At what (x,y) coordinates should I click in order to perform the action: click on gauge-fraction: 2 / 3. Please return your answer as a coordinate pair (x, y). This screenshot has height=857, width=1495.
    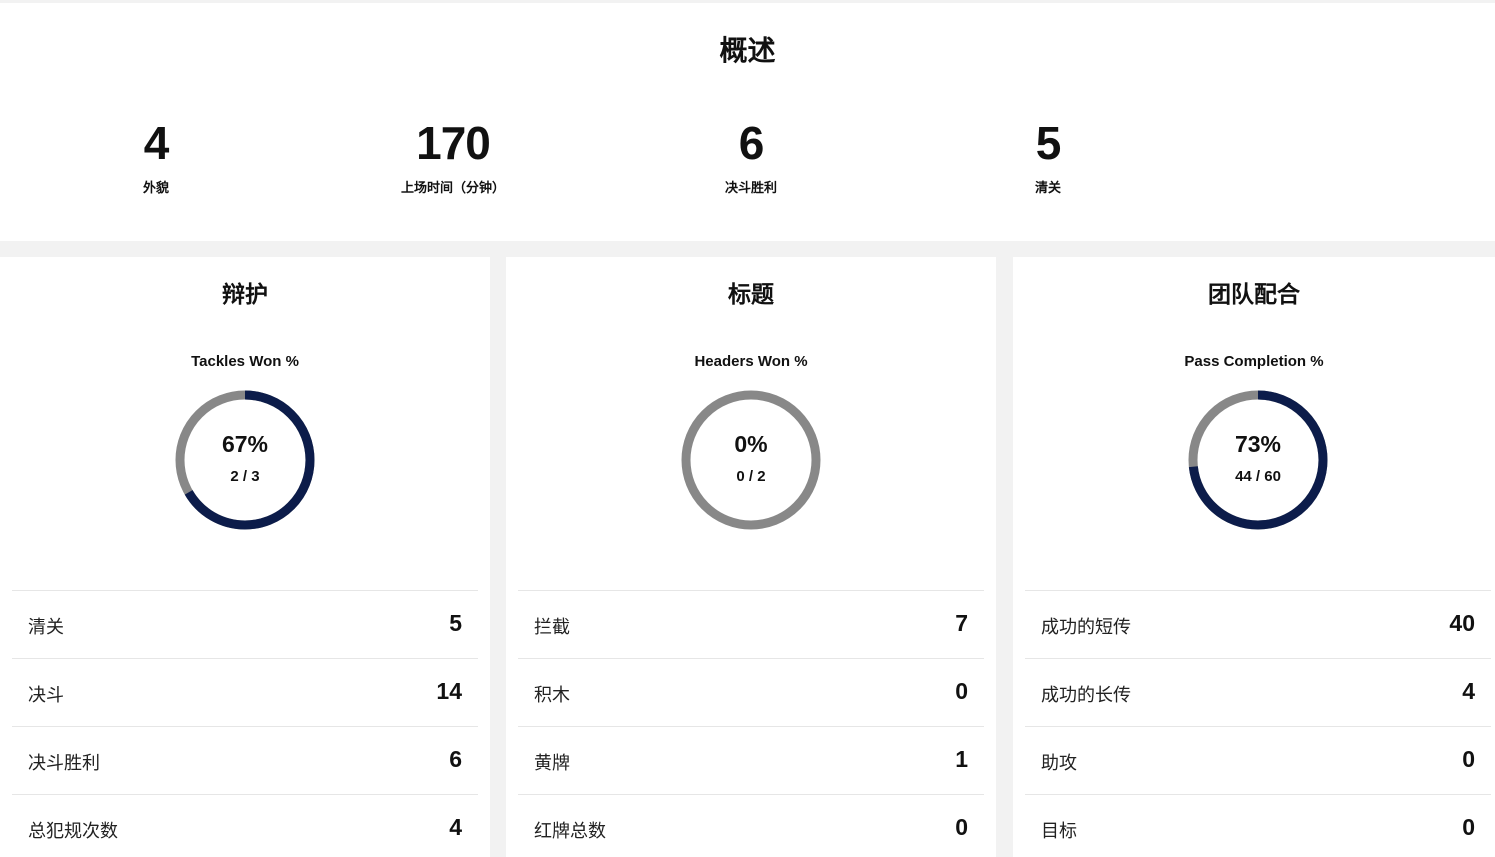
    Looking at the image, I should click on (245, 476).